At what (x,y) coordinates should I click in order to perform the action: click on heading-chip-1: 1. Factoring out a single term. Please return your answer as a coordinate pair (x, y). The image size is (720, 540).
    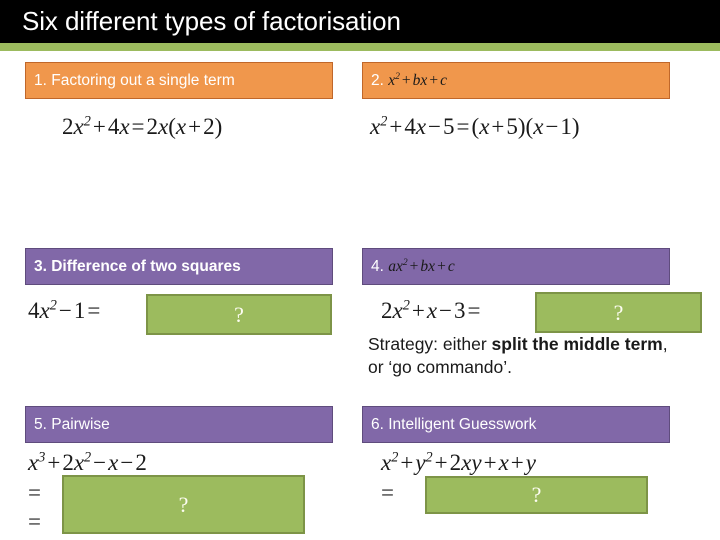
    Looking at the image, I should click on (179, 80).